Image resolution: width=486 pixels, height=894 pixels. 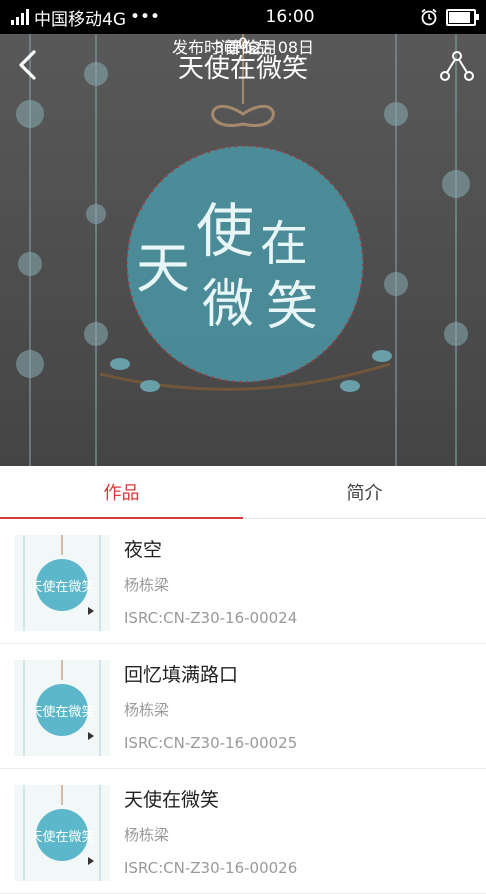 I want to click on tab-bar: 作品 简介, so click(x=243, y=492).